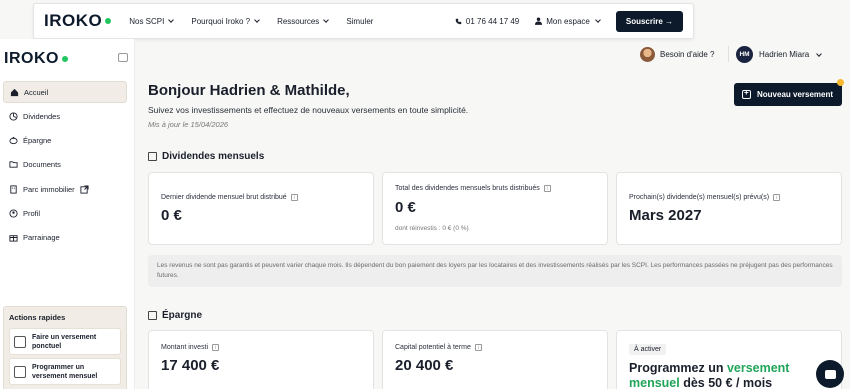  I want to click on user-menu: HM Hadrien Miara, so click(779, 54).